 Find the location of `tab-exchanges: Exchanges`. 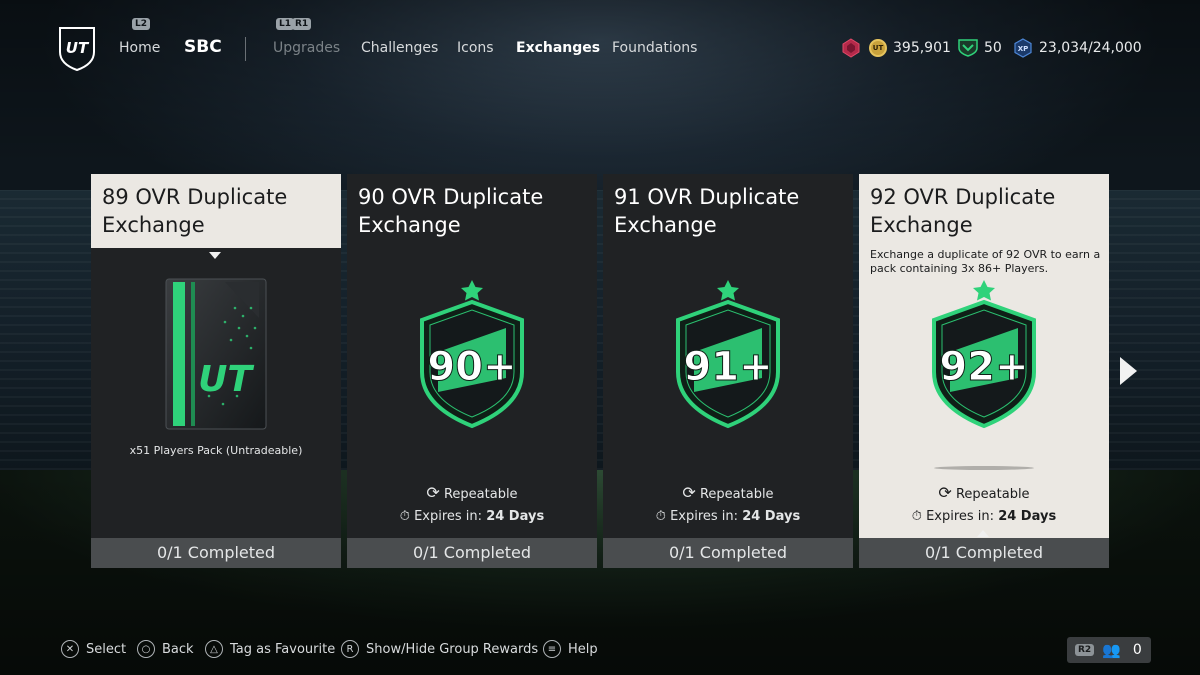

tab-exchanges: Exchanges is located at coordinates (558, 48).